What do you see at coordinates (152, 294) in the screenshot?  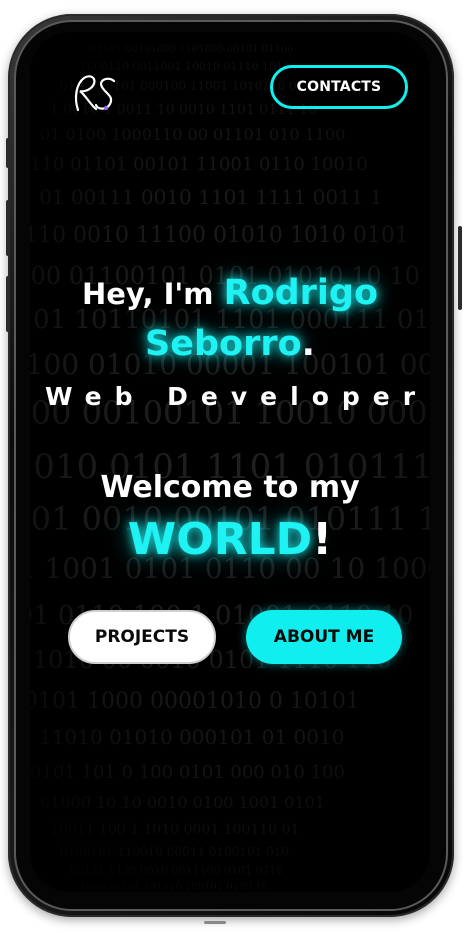 I see `greeting-prefix: Hey, I'm` at bounding box center [152, 294].